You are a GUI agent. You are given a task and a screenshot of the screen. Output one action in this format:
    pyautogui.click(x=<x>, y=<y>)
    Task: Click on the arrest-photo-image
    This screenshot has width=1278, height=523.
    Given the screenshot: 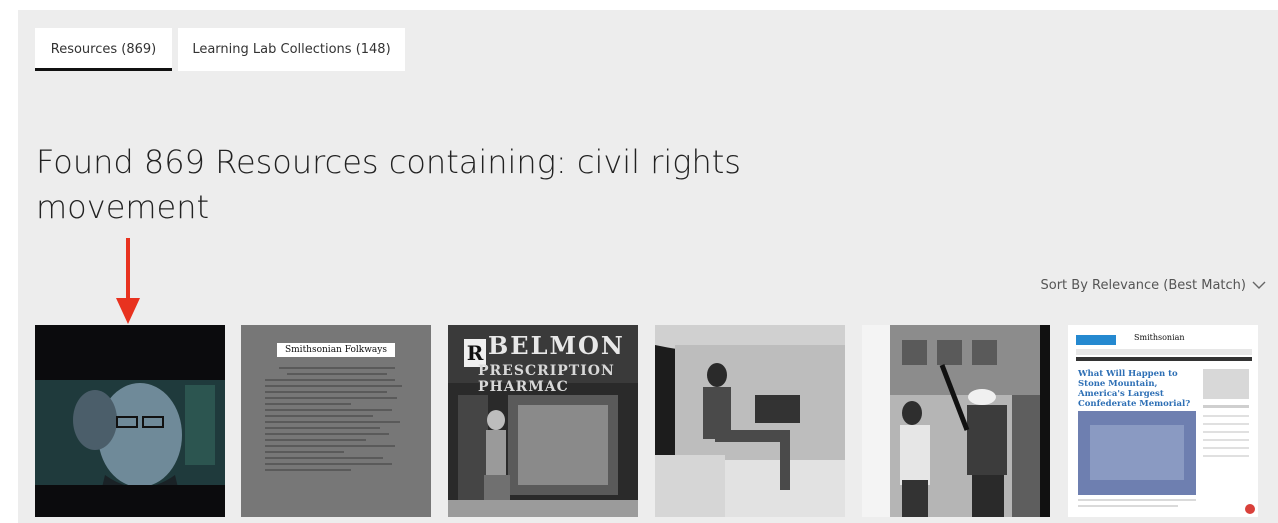 What is the action you would take?
    pyautogui.click(x=956, y=421)
    